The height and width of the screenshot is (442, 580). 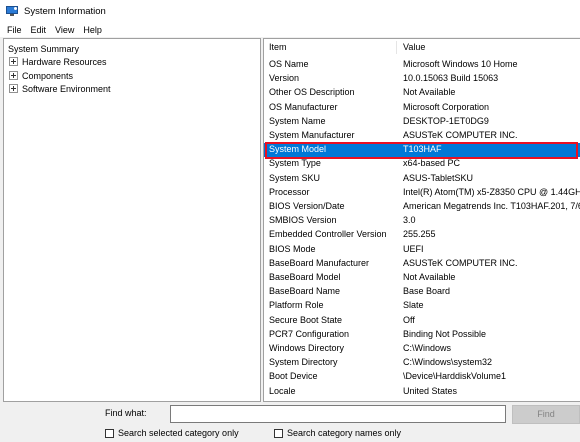 I want to click on row-item-cell: BaseBoard Model, so click(x=305, y=277).